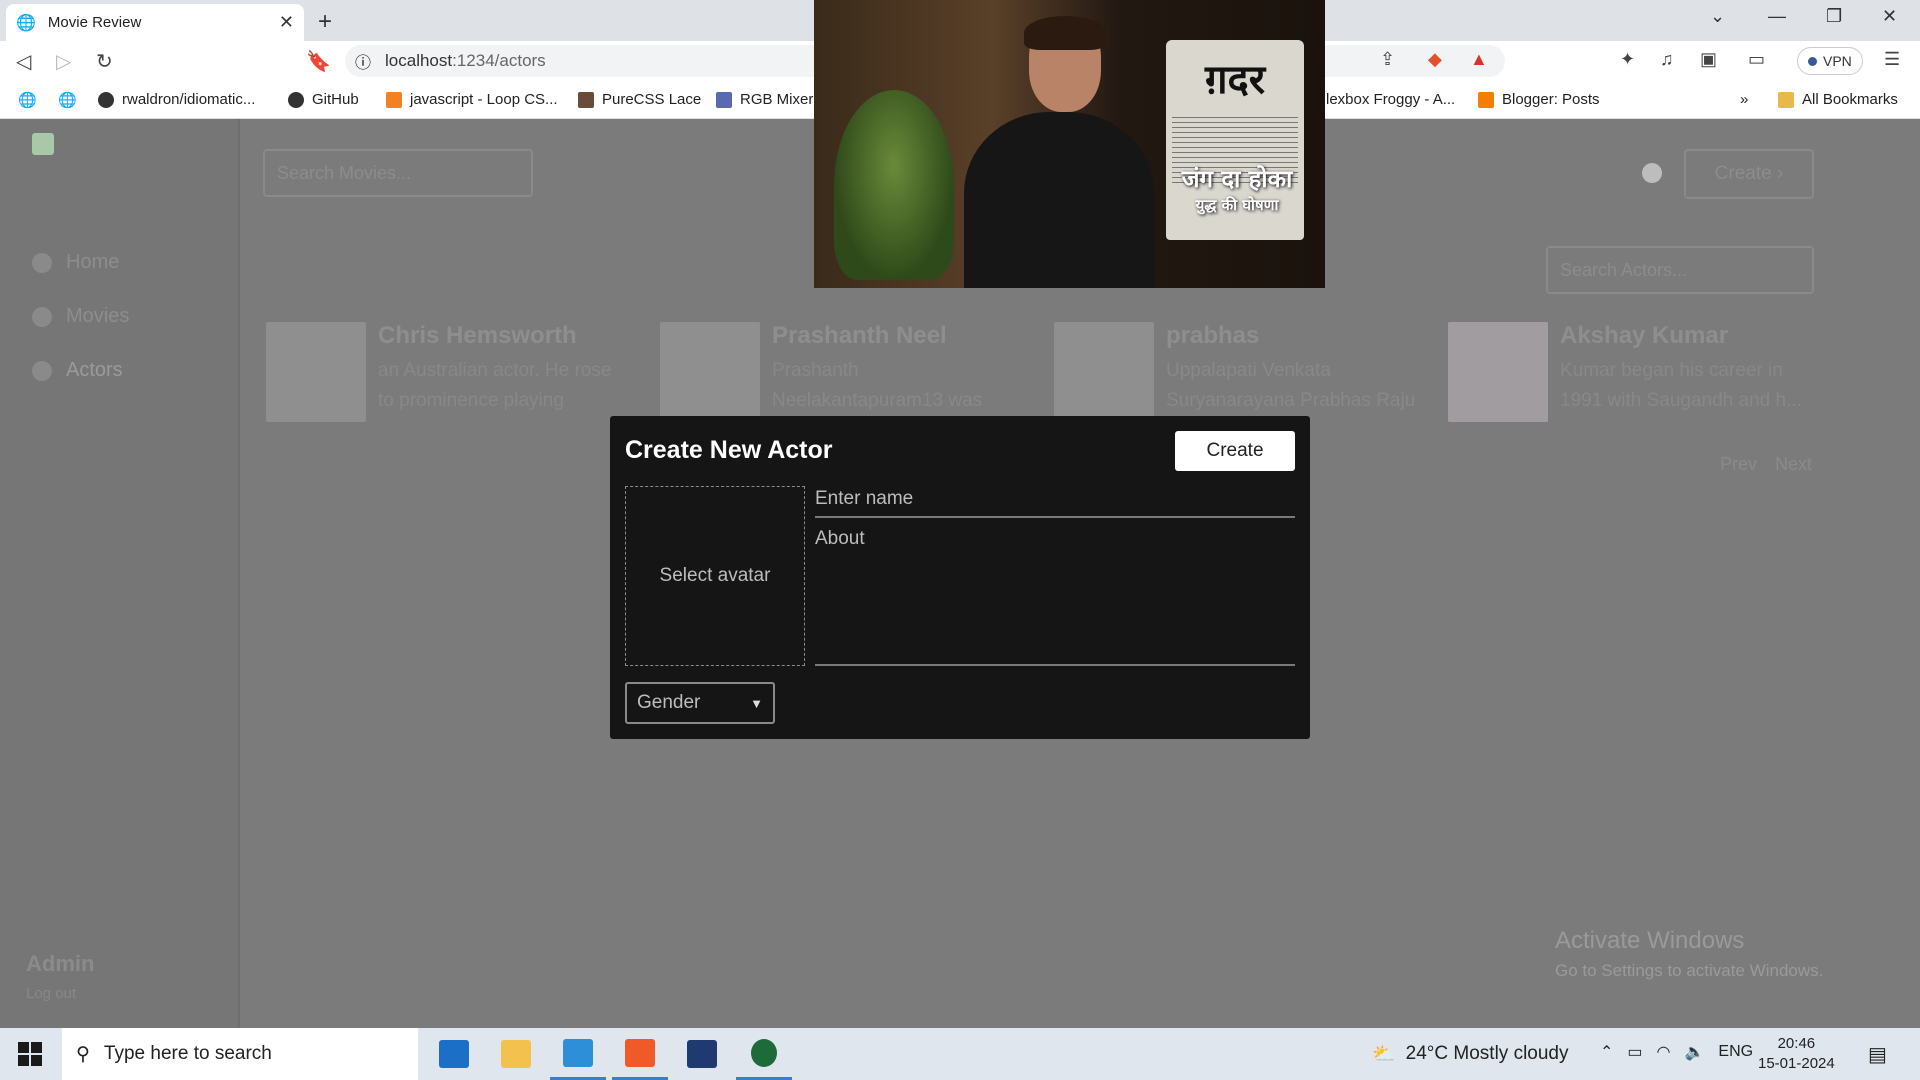  Describe the element at coordinates (1059, 152) in the screenshot. I see `presenter-illustration` at that location.